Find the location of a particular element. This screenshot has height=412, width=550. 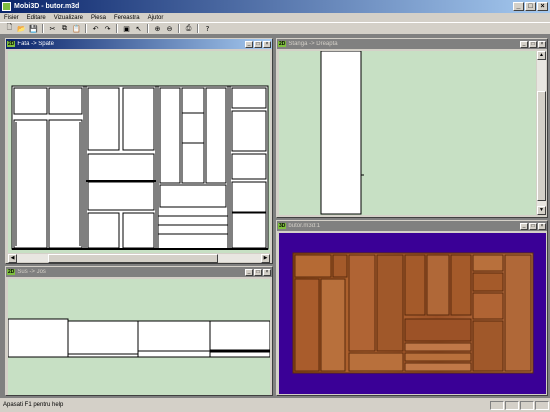

menu-ajutor: Ajutor is located at coordinates (156, 18).